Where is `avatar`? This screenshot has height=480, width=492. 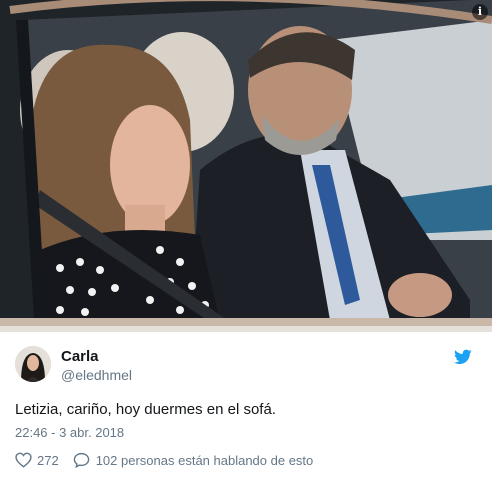 avatar is located at coordinates (33, 364).